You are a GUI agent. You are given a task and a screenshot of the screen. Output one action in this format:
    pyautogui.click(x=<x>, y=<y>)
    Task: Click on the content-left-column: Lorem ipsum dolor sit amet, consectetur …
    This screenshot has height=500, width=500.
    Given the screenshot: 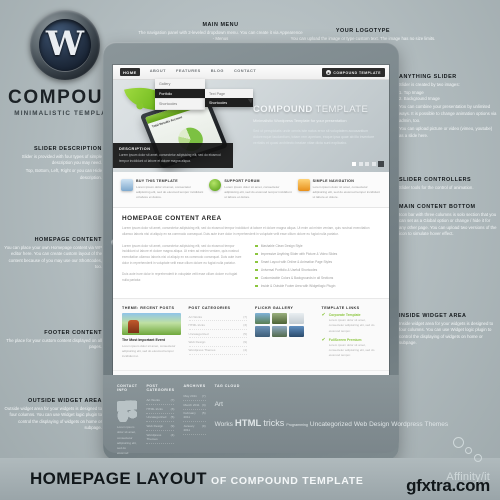 What is the action you would take?
    pyautogui.click(x=182, y=268)
    